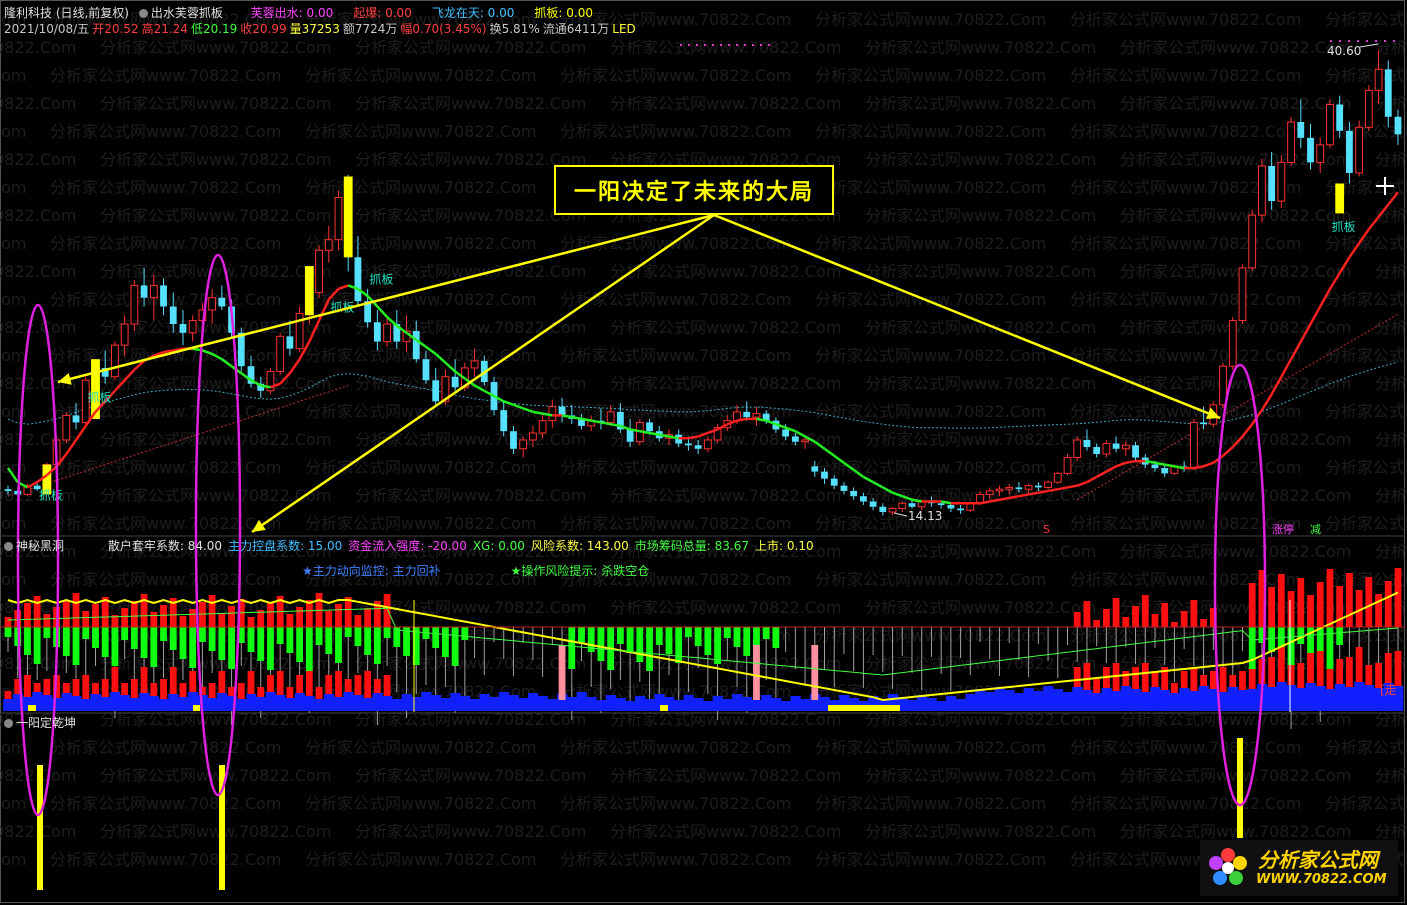 Image resolution: width=1407 pixels, height=905 pixels. What do you see at coordinates (1344, 51) in the screenshot?
I see `high-price-label: 40.60` at bounding box center [1344, 51].